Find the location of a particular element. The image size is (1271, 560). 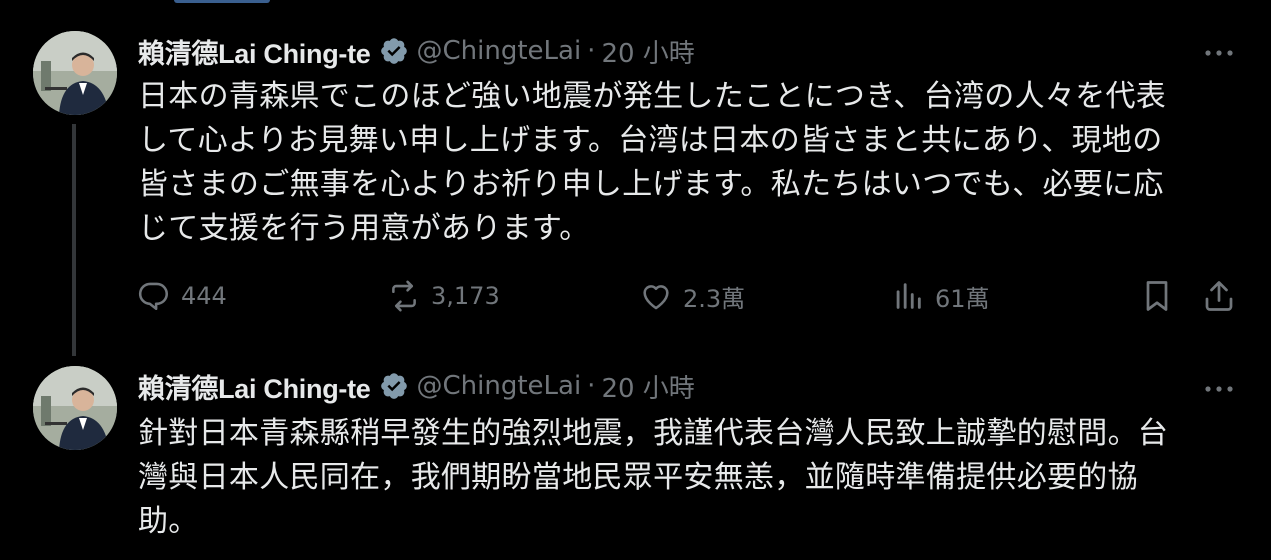

like-count: 2.3萬 is located at coordinates (714, 298).